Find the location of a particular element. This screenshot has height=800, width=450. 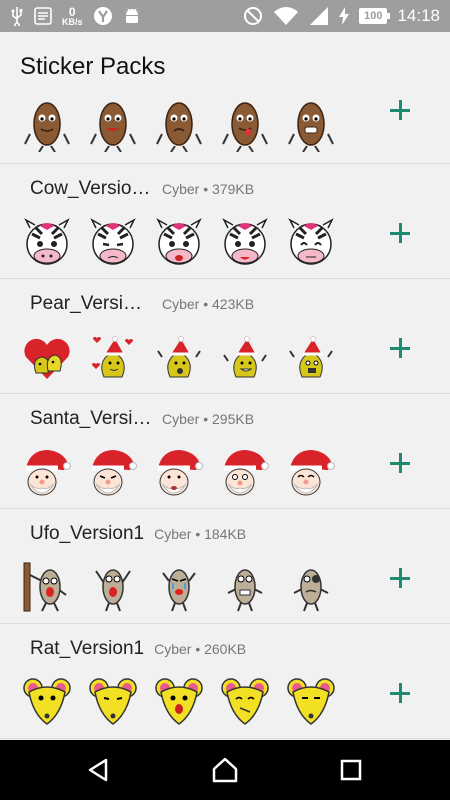

navigation-bar is located at coordinates (225, 770).